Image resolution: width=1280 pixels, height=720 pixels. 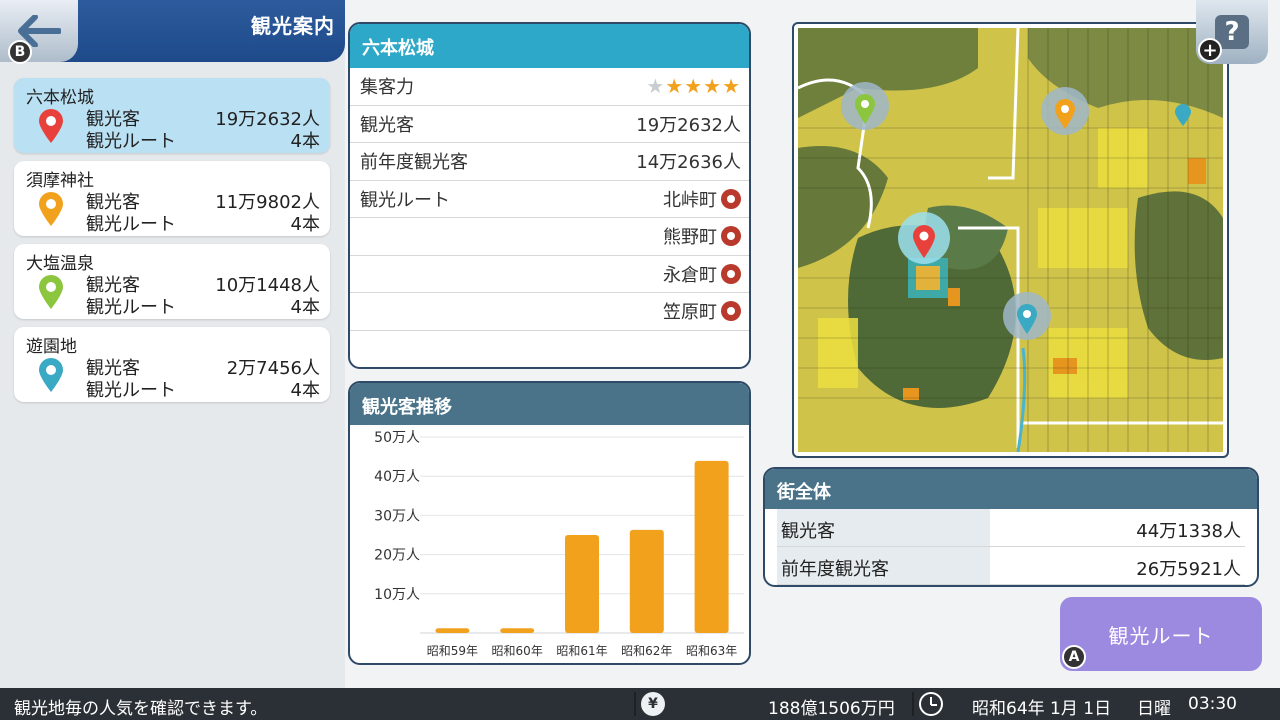 I want to click on spot-card-amusement-park: 遊園地 観光客 2万7456人 観光ルート 4本, so click(x=172, y=364).